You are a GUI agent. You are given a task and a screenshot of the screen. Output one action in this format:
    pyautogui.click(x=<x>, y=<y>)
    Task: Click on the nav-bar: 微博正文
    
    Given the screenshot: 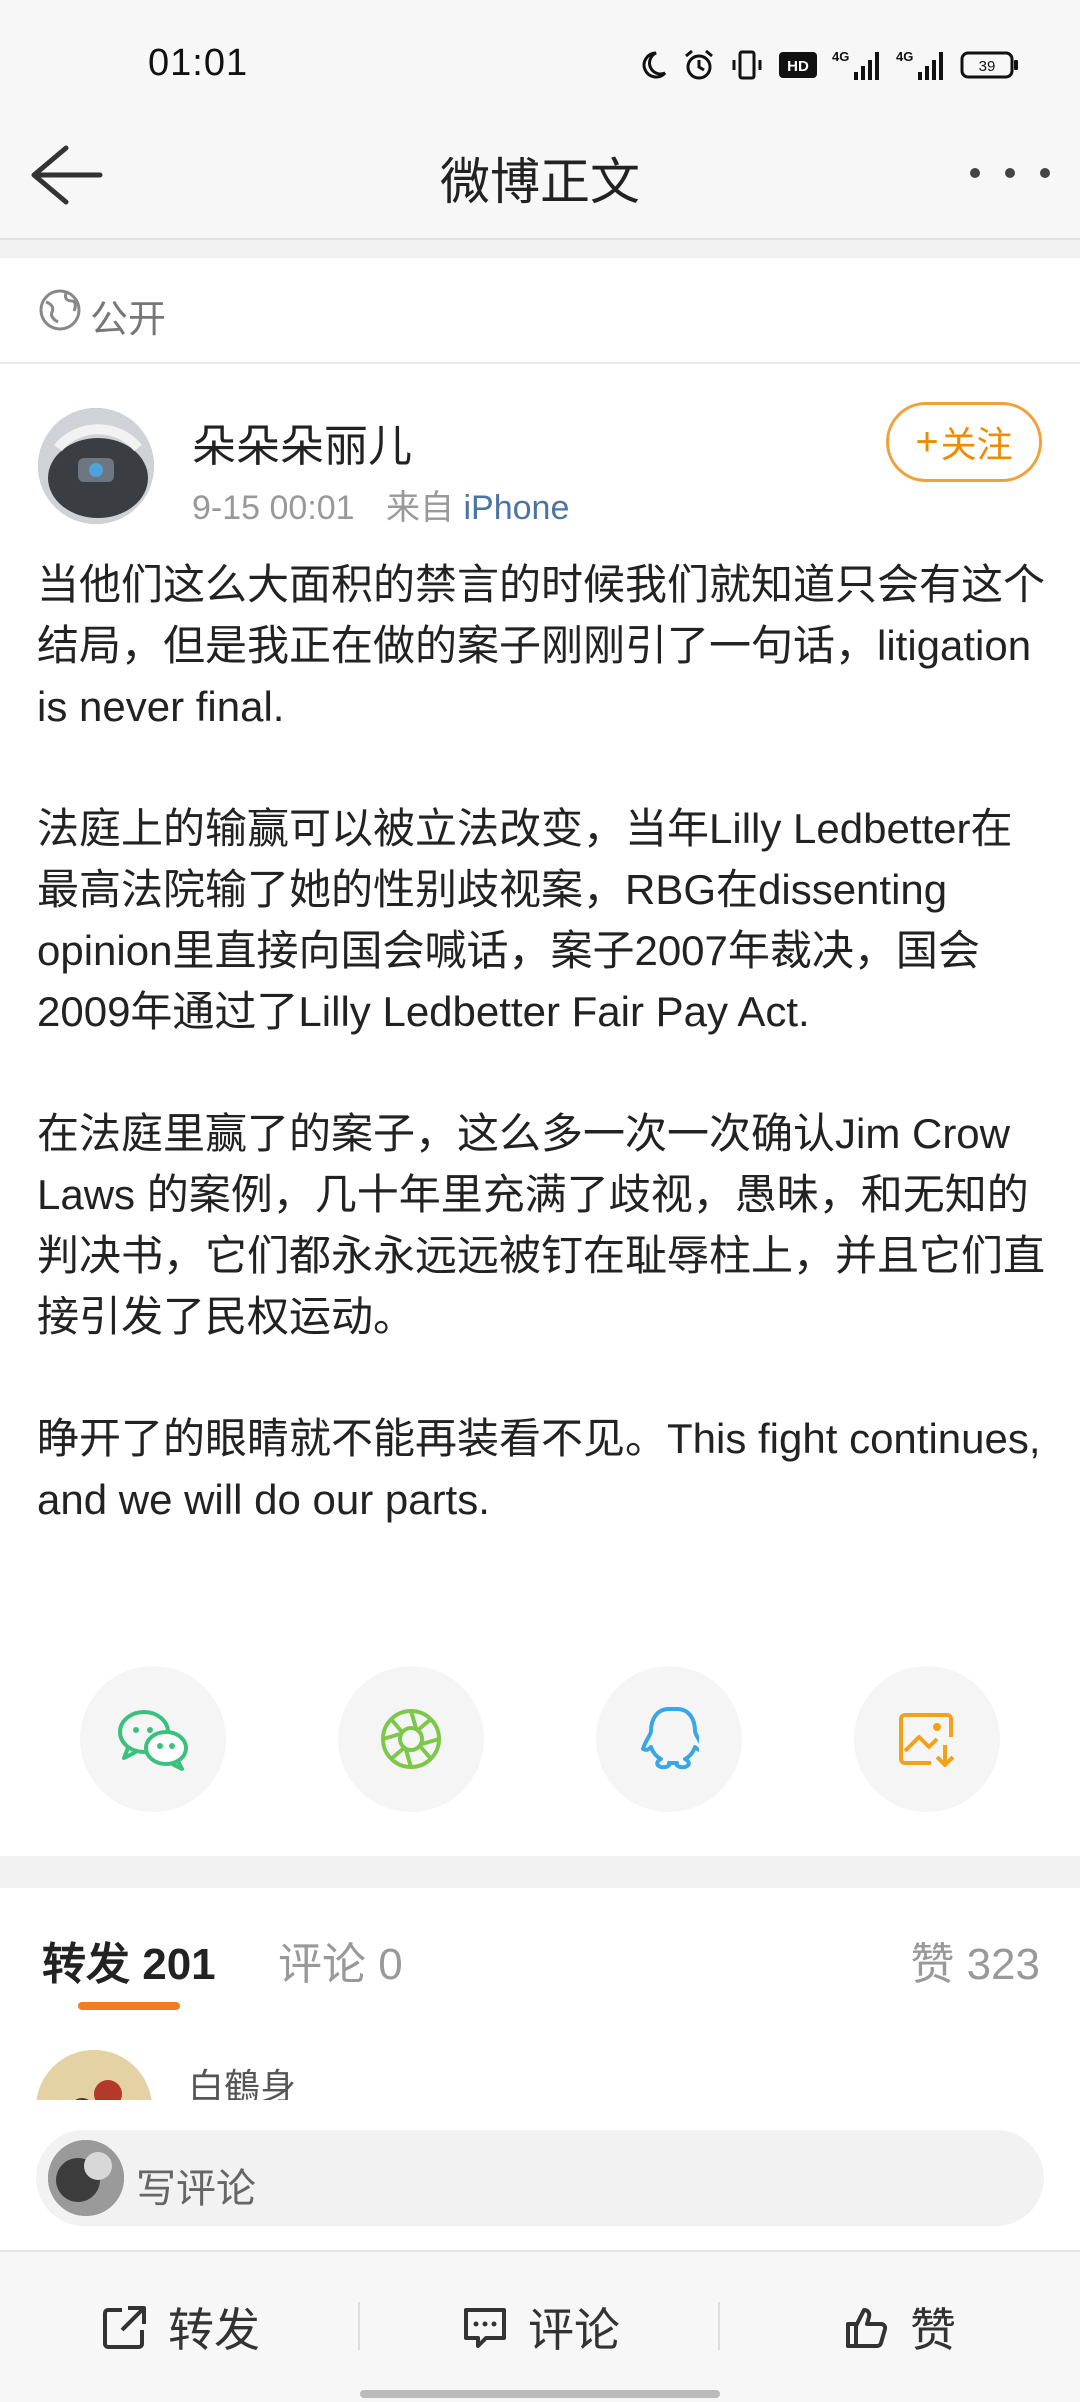 What is the action you would take?
    pyautogui.click(x=540, y=175)
    